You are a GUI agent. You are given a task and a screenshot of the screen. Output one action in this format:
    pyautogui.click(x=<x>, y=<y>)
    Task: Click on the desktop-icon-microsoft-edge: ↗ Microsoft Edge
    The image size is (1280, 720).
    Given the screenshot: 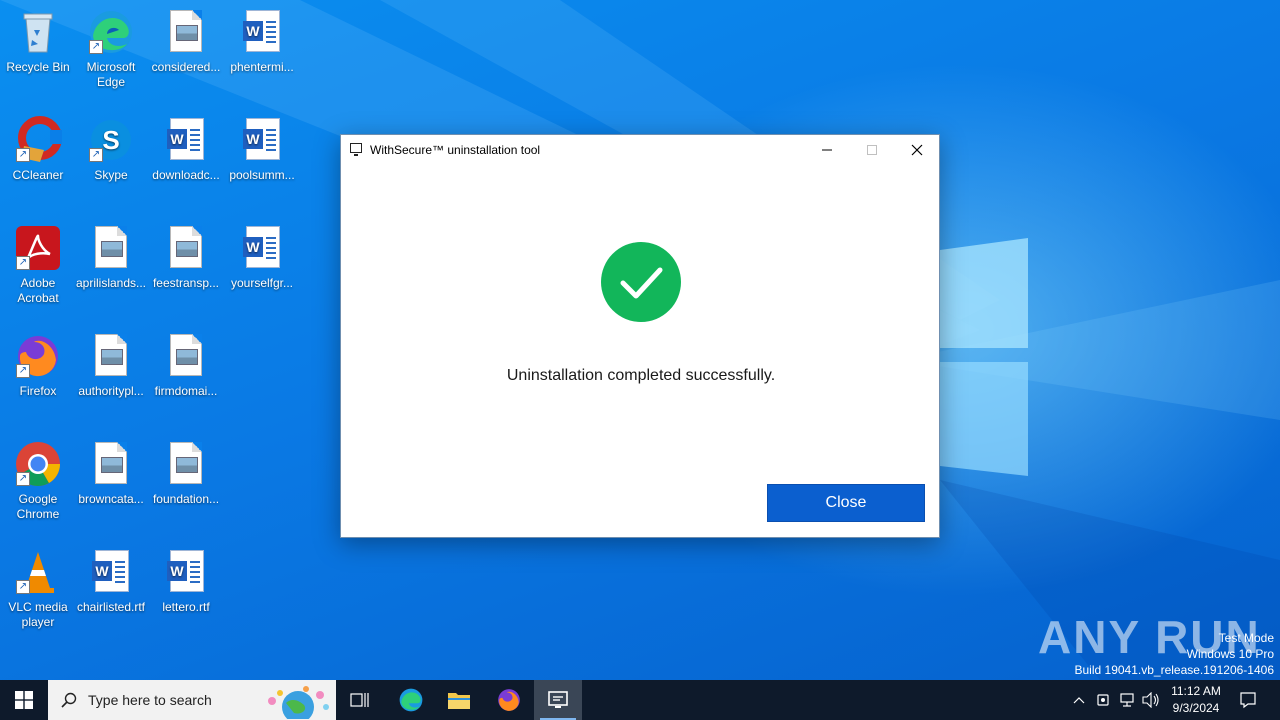 What is the action you would take?
    pyautogui.click(x=111, y=49)
    